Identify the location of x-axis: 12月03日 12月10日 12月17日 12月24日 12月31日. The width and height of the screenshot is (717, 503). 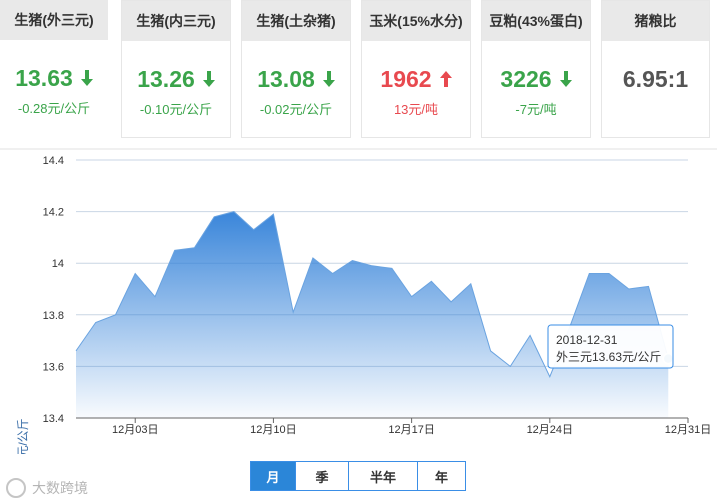
(393, 426).